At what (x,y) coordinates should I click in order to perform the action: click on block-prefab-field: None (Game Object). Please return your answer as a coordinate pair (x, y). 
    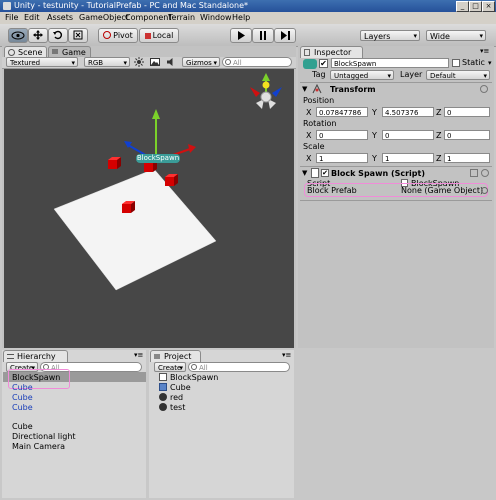
    Looking at the image, I should click on (442, 190).